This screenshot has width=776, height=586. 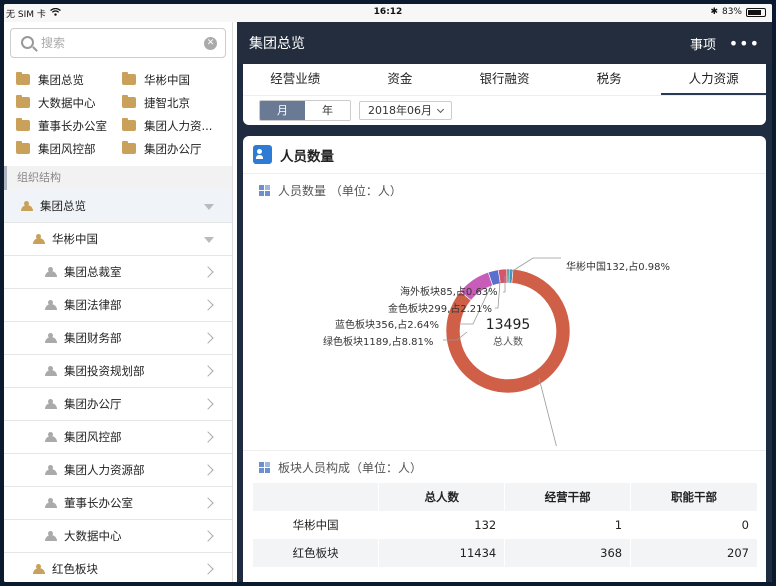 What do you see at coordinates (442, 497) in the screenshot?
I see `table-header: 总人数` at bounding box center [442, 497].